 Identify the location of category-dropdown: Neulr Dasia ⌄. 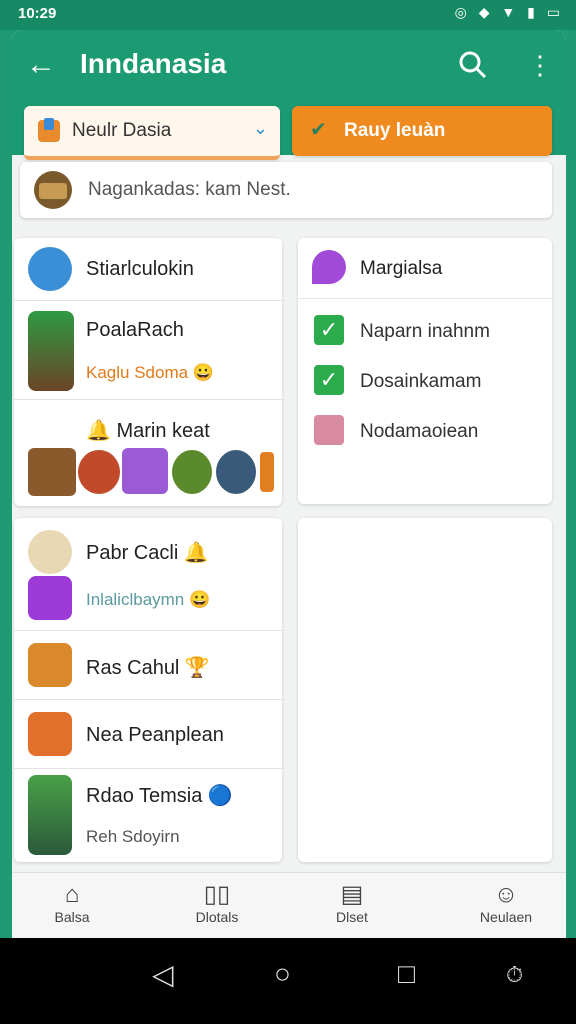
(152, 133).